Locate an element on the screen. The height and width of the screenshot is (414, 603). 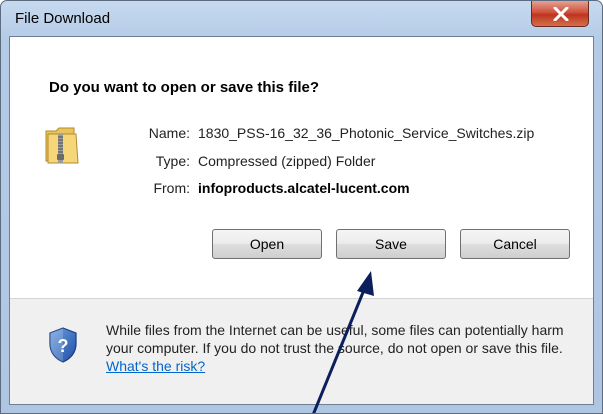
close-icon is located at coordinates (561, 14).